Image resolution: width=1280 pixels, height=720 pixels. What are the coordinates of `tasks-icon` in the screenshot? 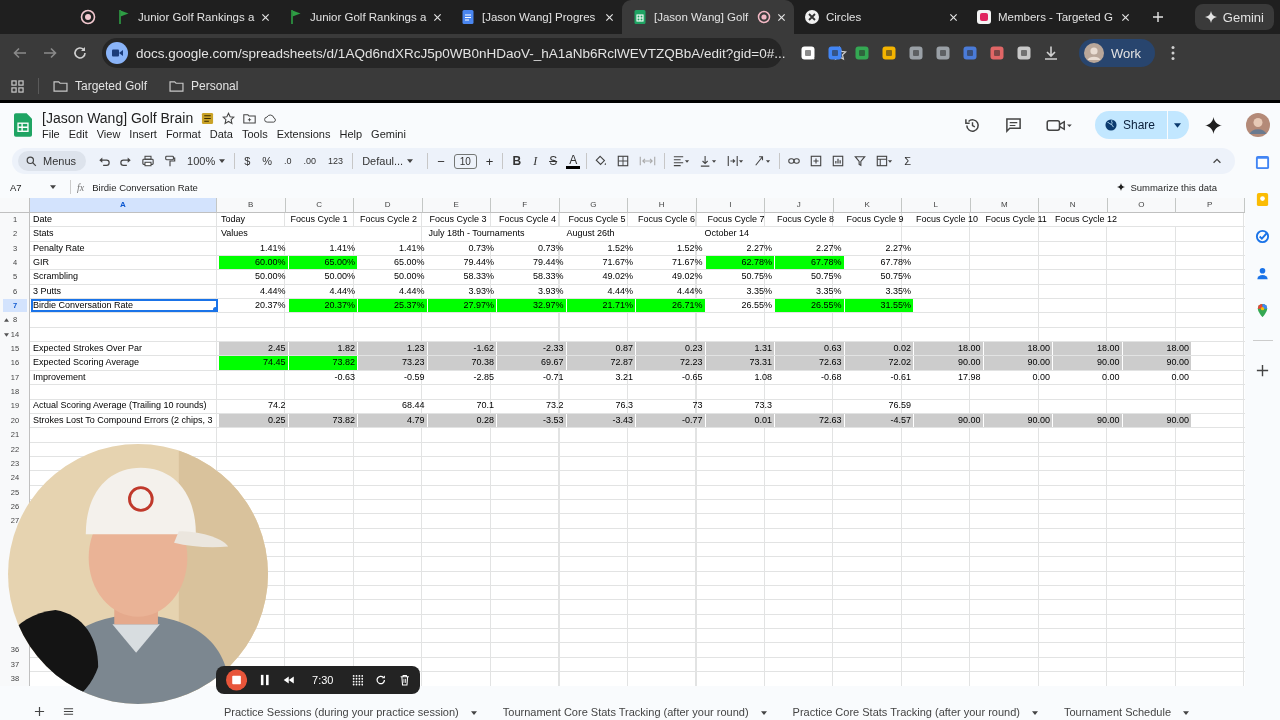 It's located at (1262, 236).